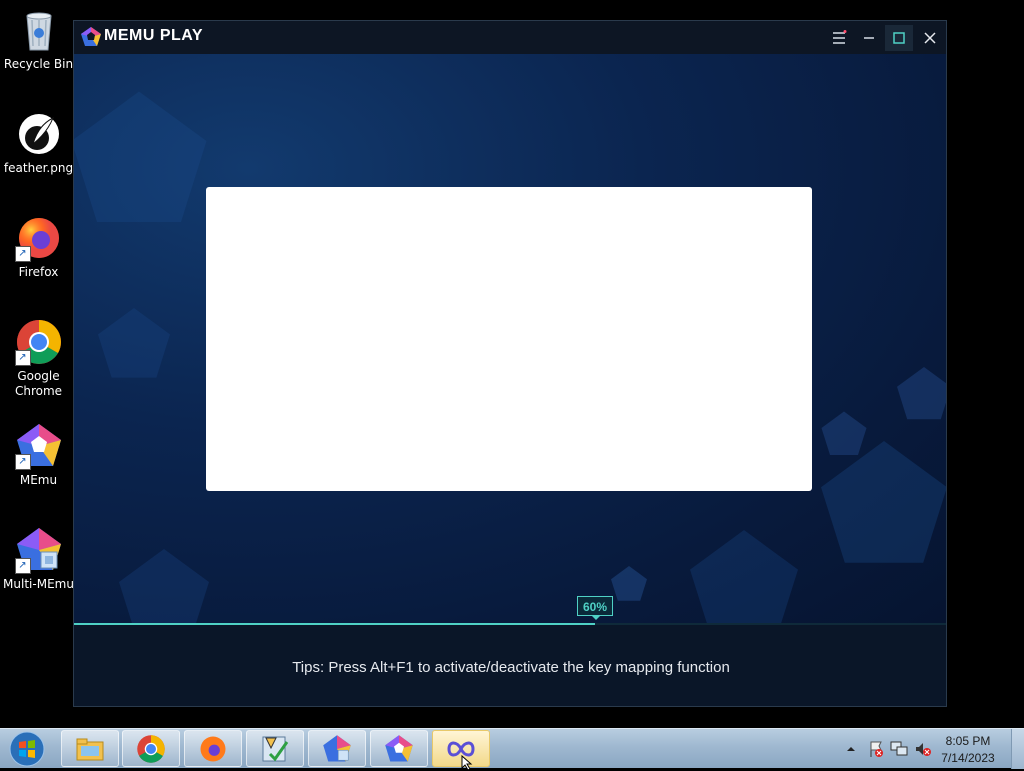  I want to click on close-icon, so click(930, 38).